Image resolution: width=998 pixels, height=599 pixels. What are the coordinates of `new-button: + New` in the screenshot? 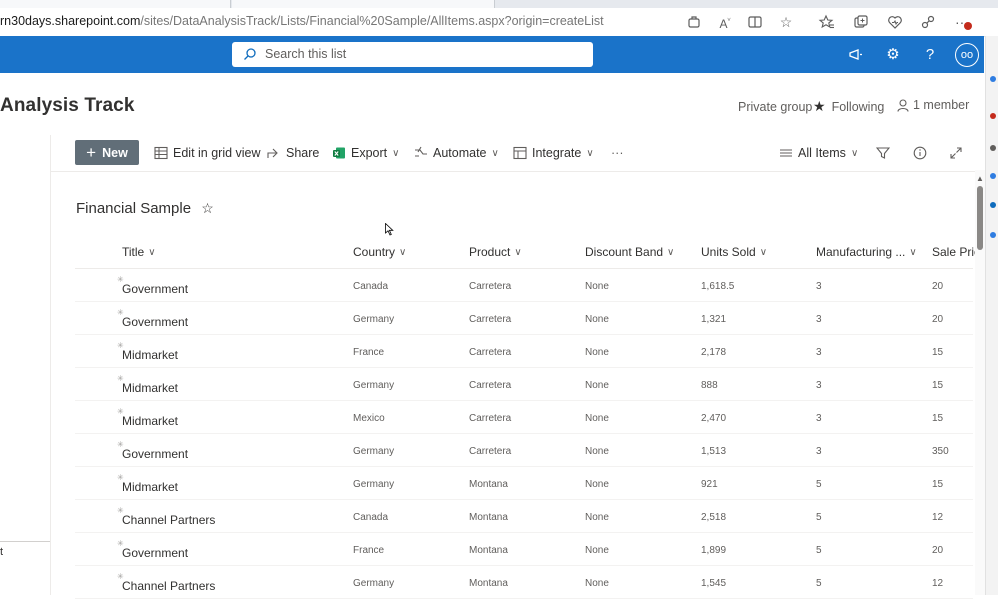 It's located at (107, 152).